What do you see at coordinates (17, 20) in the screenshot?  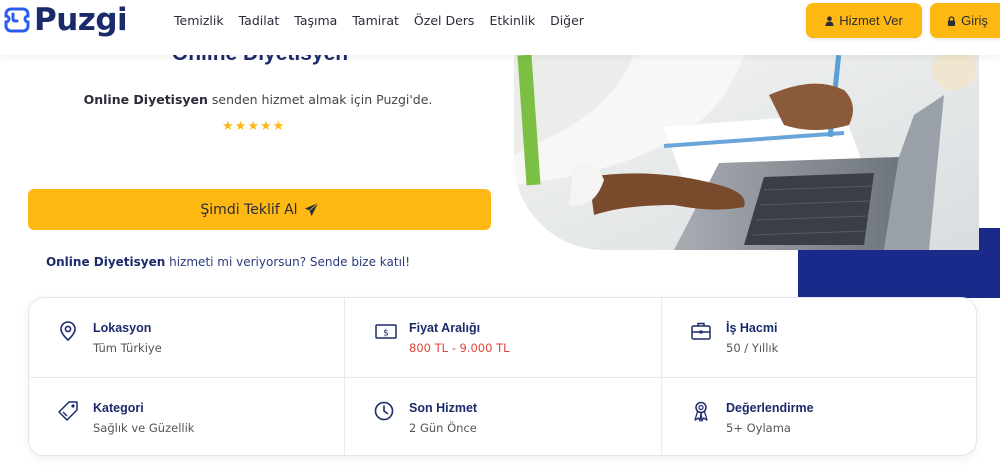 I see `puzgi-logo-icon` at bounding box center [17, 20].